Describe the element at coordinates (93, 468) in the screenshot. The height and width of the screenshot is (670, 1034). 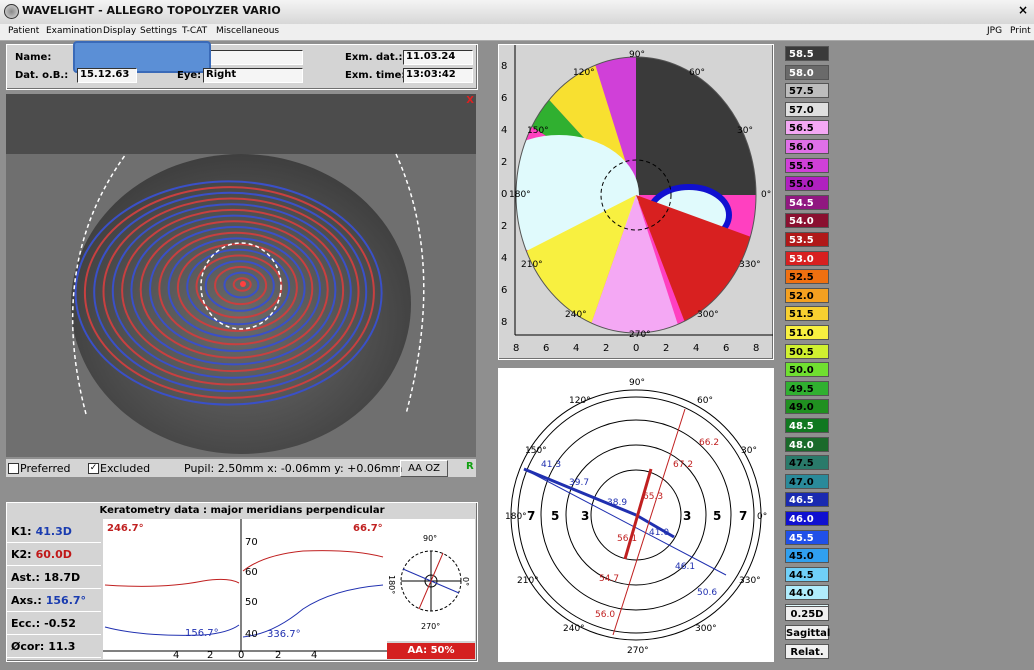
I see `excluded-checkbox: ✓` at that location.